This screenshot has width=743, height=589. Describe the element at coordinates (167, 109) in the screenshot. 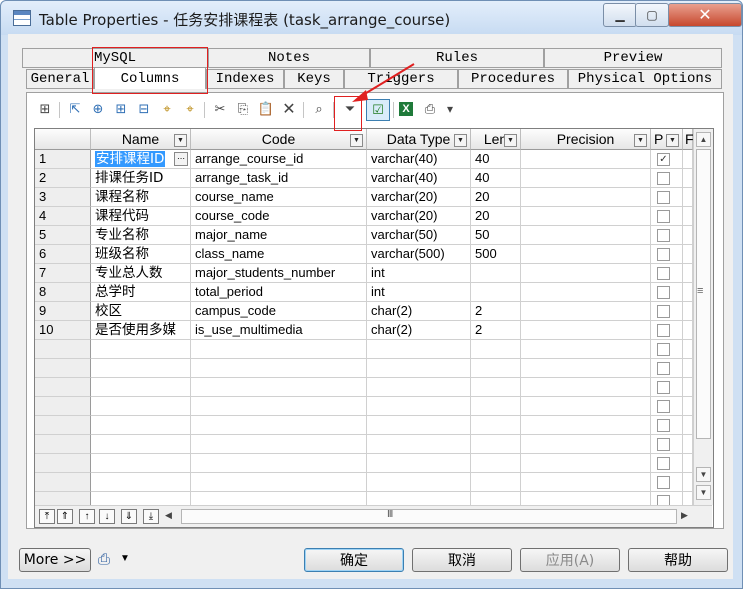

I see `find-icon: ⌖` at that location.